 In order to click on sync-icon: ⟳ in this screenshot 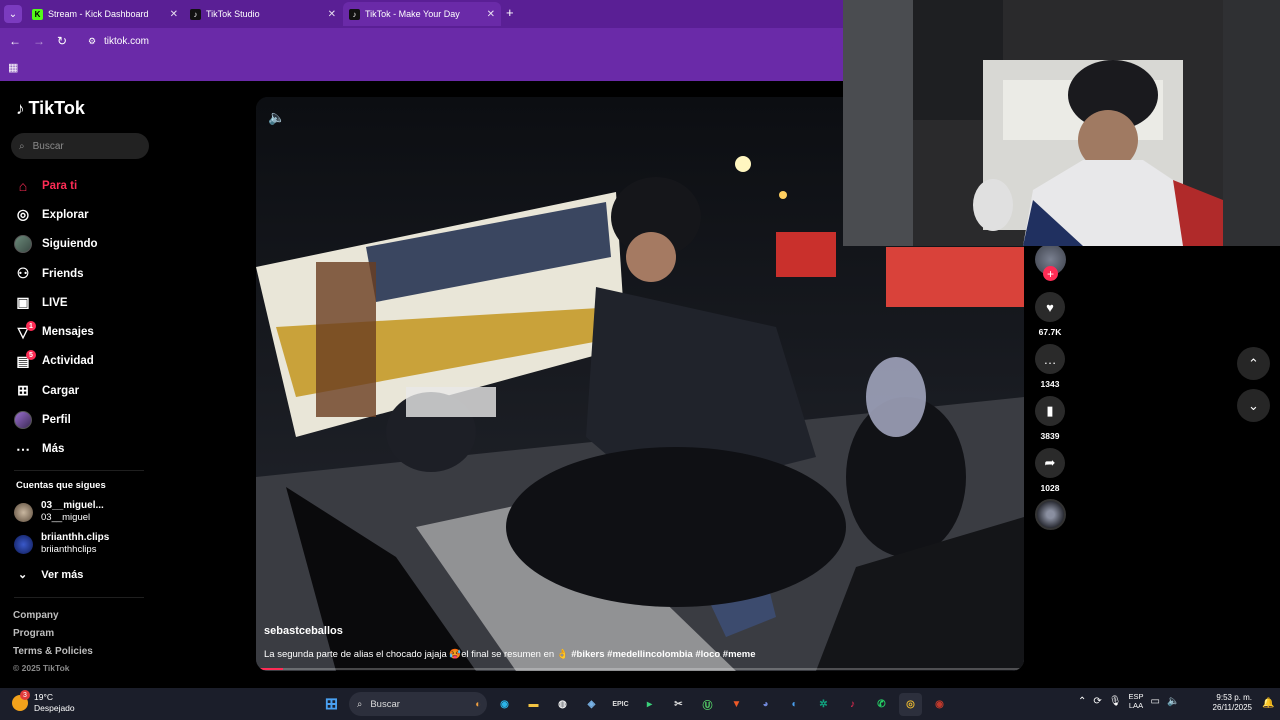, I will do `click(1097, 701)`.